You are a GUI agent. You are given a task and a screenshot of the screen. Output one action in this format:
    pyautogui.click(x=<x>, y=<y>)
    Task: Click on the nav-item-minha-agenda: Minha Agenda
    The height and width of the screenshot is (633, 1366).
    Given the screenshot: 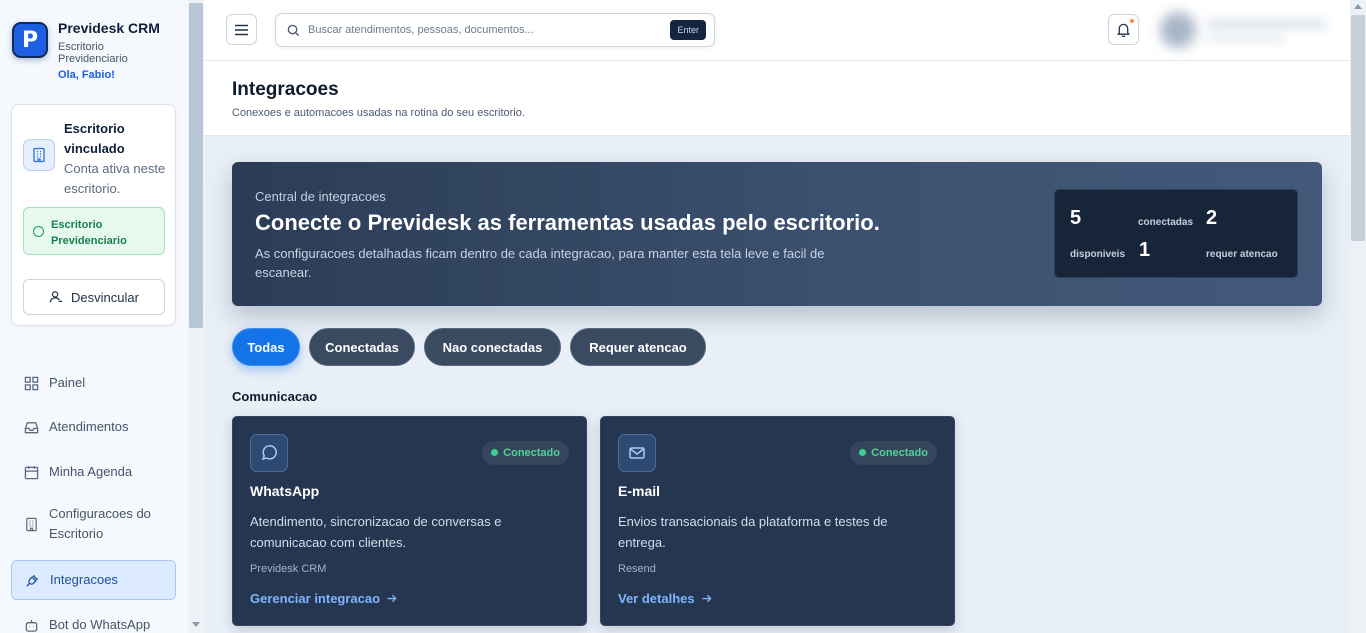 What is the action you would take?
    pyautogui.click(x=93, y=472)
    